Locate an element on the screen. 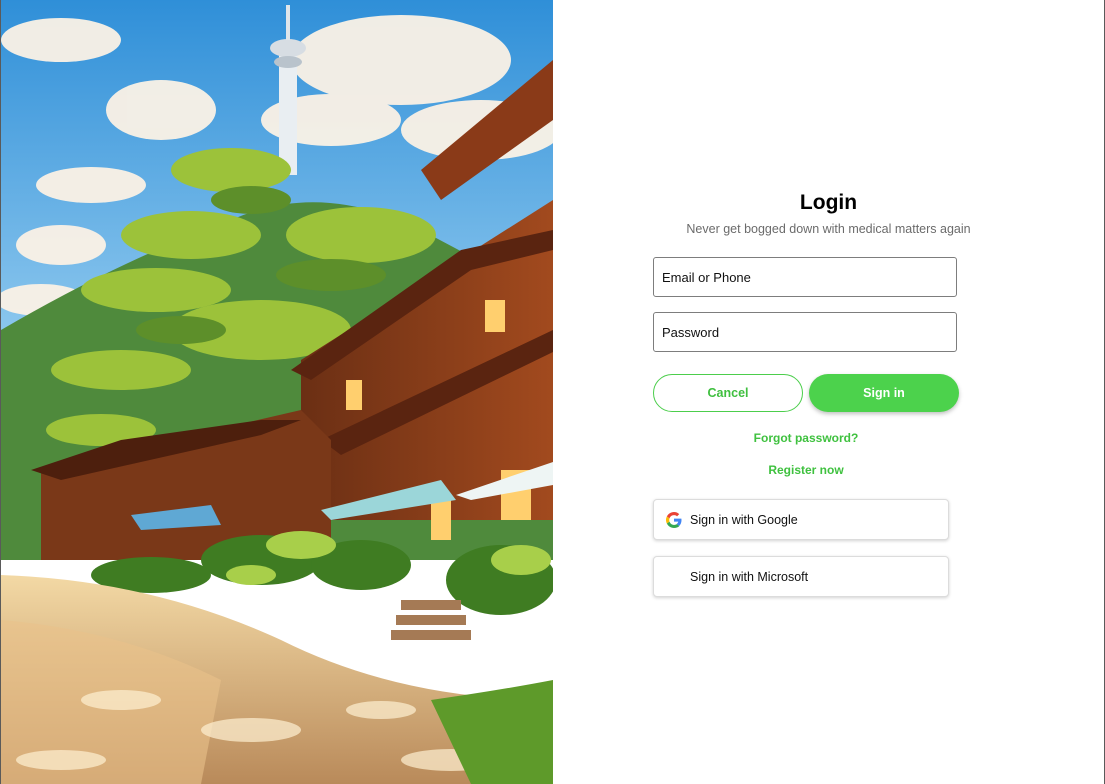  forgot-password-link: Forgot password? is located at coordinates (806, 438).